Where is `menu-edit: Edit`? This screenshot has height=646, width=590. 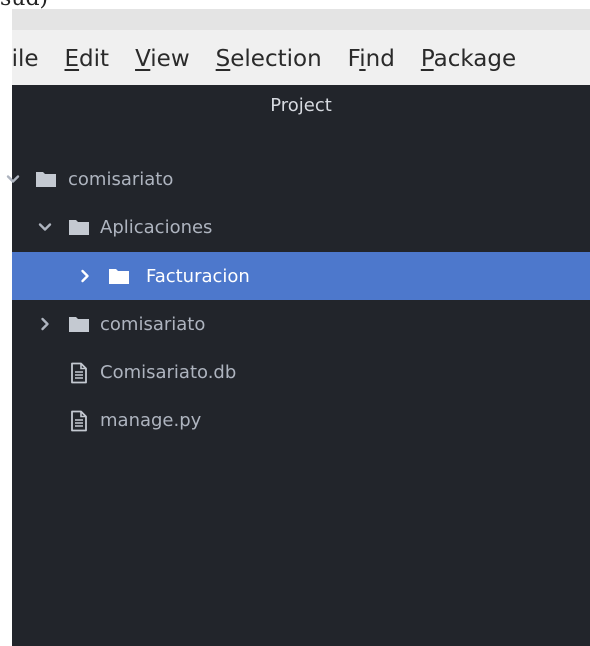
menu-edit: Edit is located at coordinates (87, 59).